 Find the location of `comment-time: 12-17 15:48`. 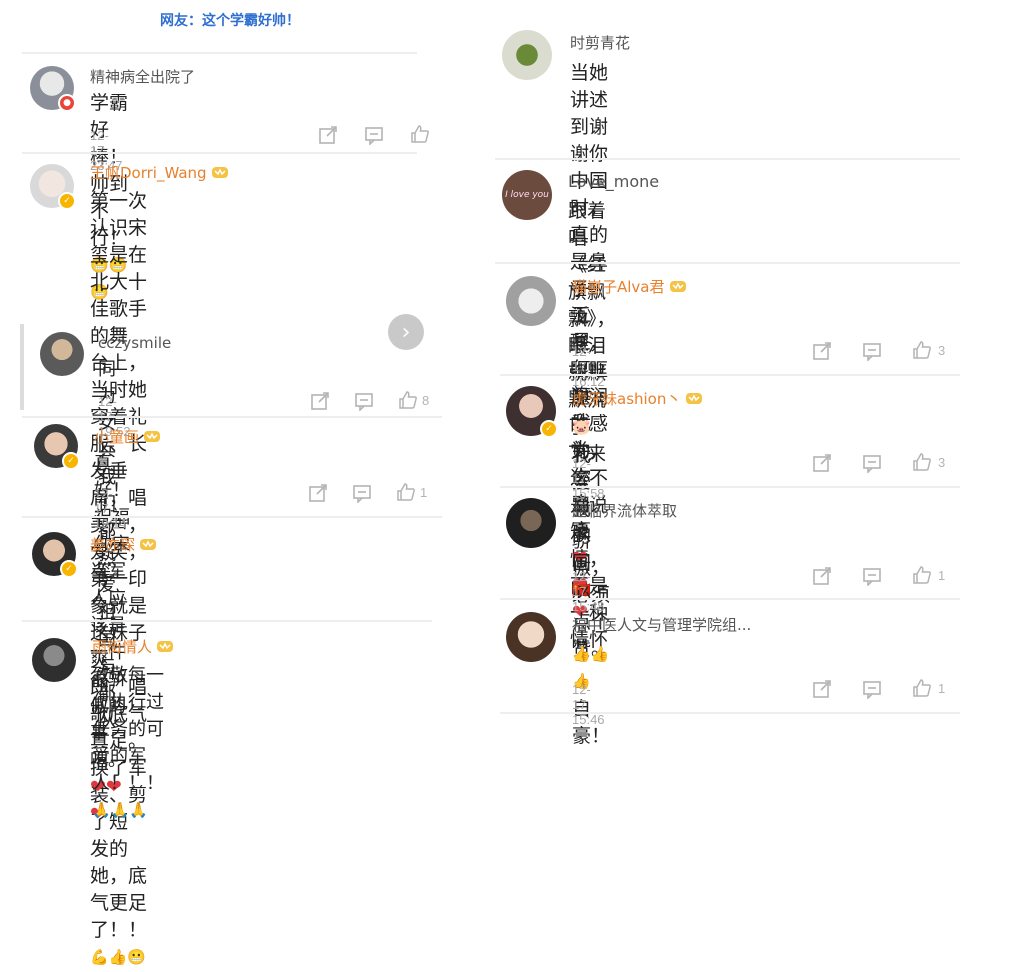

comment-time: 12-17 15:48 is located at coordinates (588, 591).